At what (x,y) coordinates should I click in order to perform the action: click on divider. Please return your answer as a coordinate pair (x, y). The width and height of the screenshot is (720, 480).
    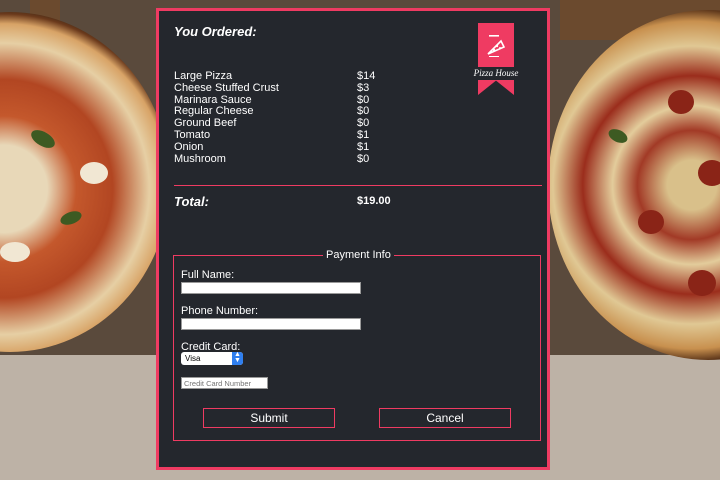
    Looking at the image, I should click on (358, 185).